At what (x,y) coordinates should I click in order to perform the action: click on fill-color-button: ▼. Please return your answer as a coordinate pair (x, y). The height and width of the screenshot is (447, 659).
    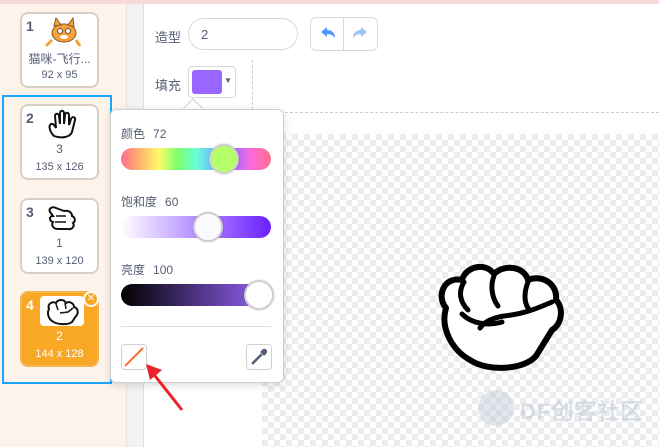
    Looking at the image, I should click on (212, 82).